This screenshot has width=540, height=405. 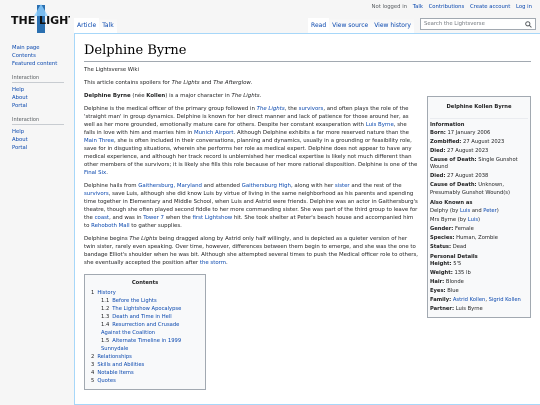 I want to click on toc-item: 1.2 The Lightshow Apocalypse, so click(x=145, y=309).